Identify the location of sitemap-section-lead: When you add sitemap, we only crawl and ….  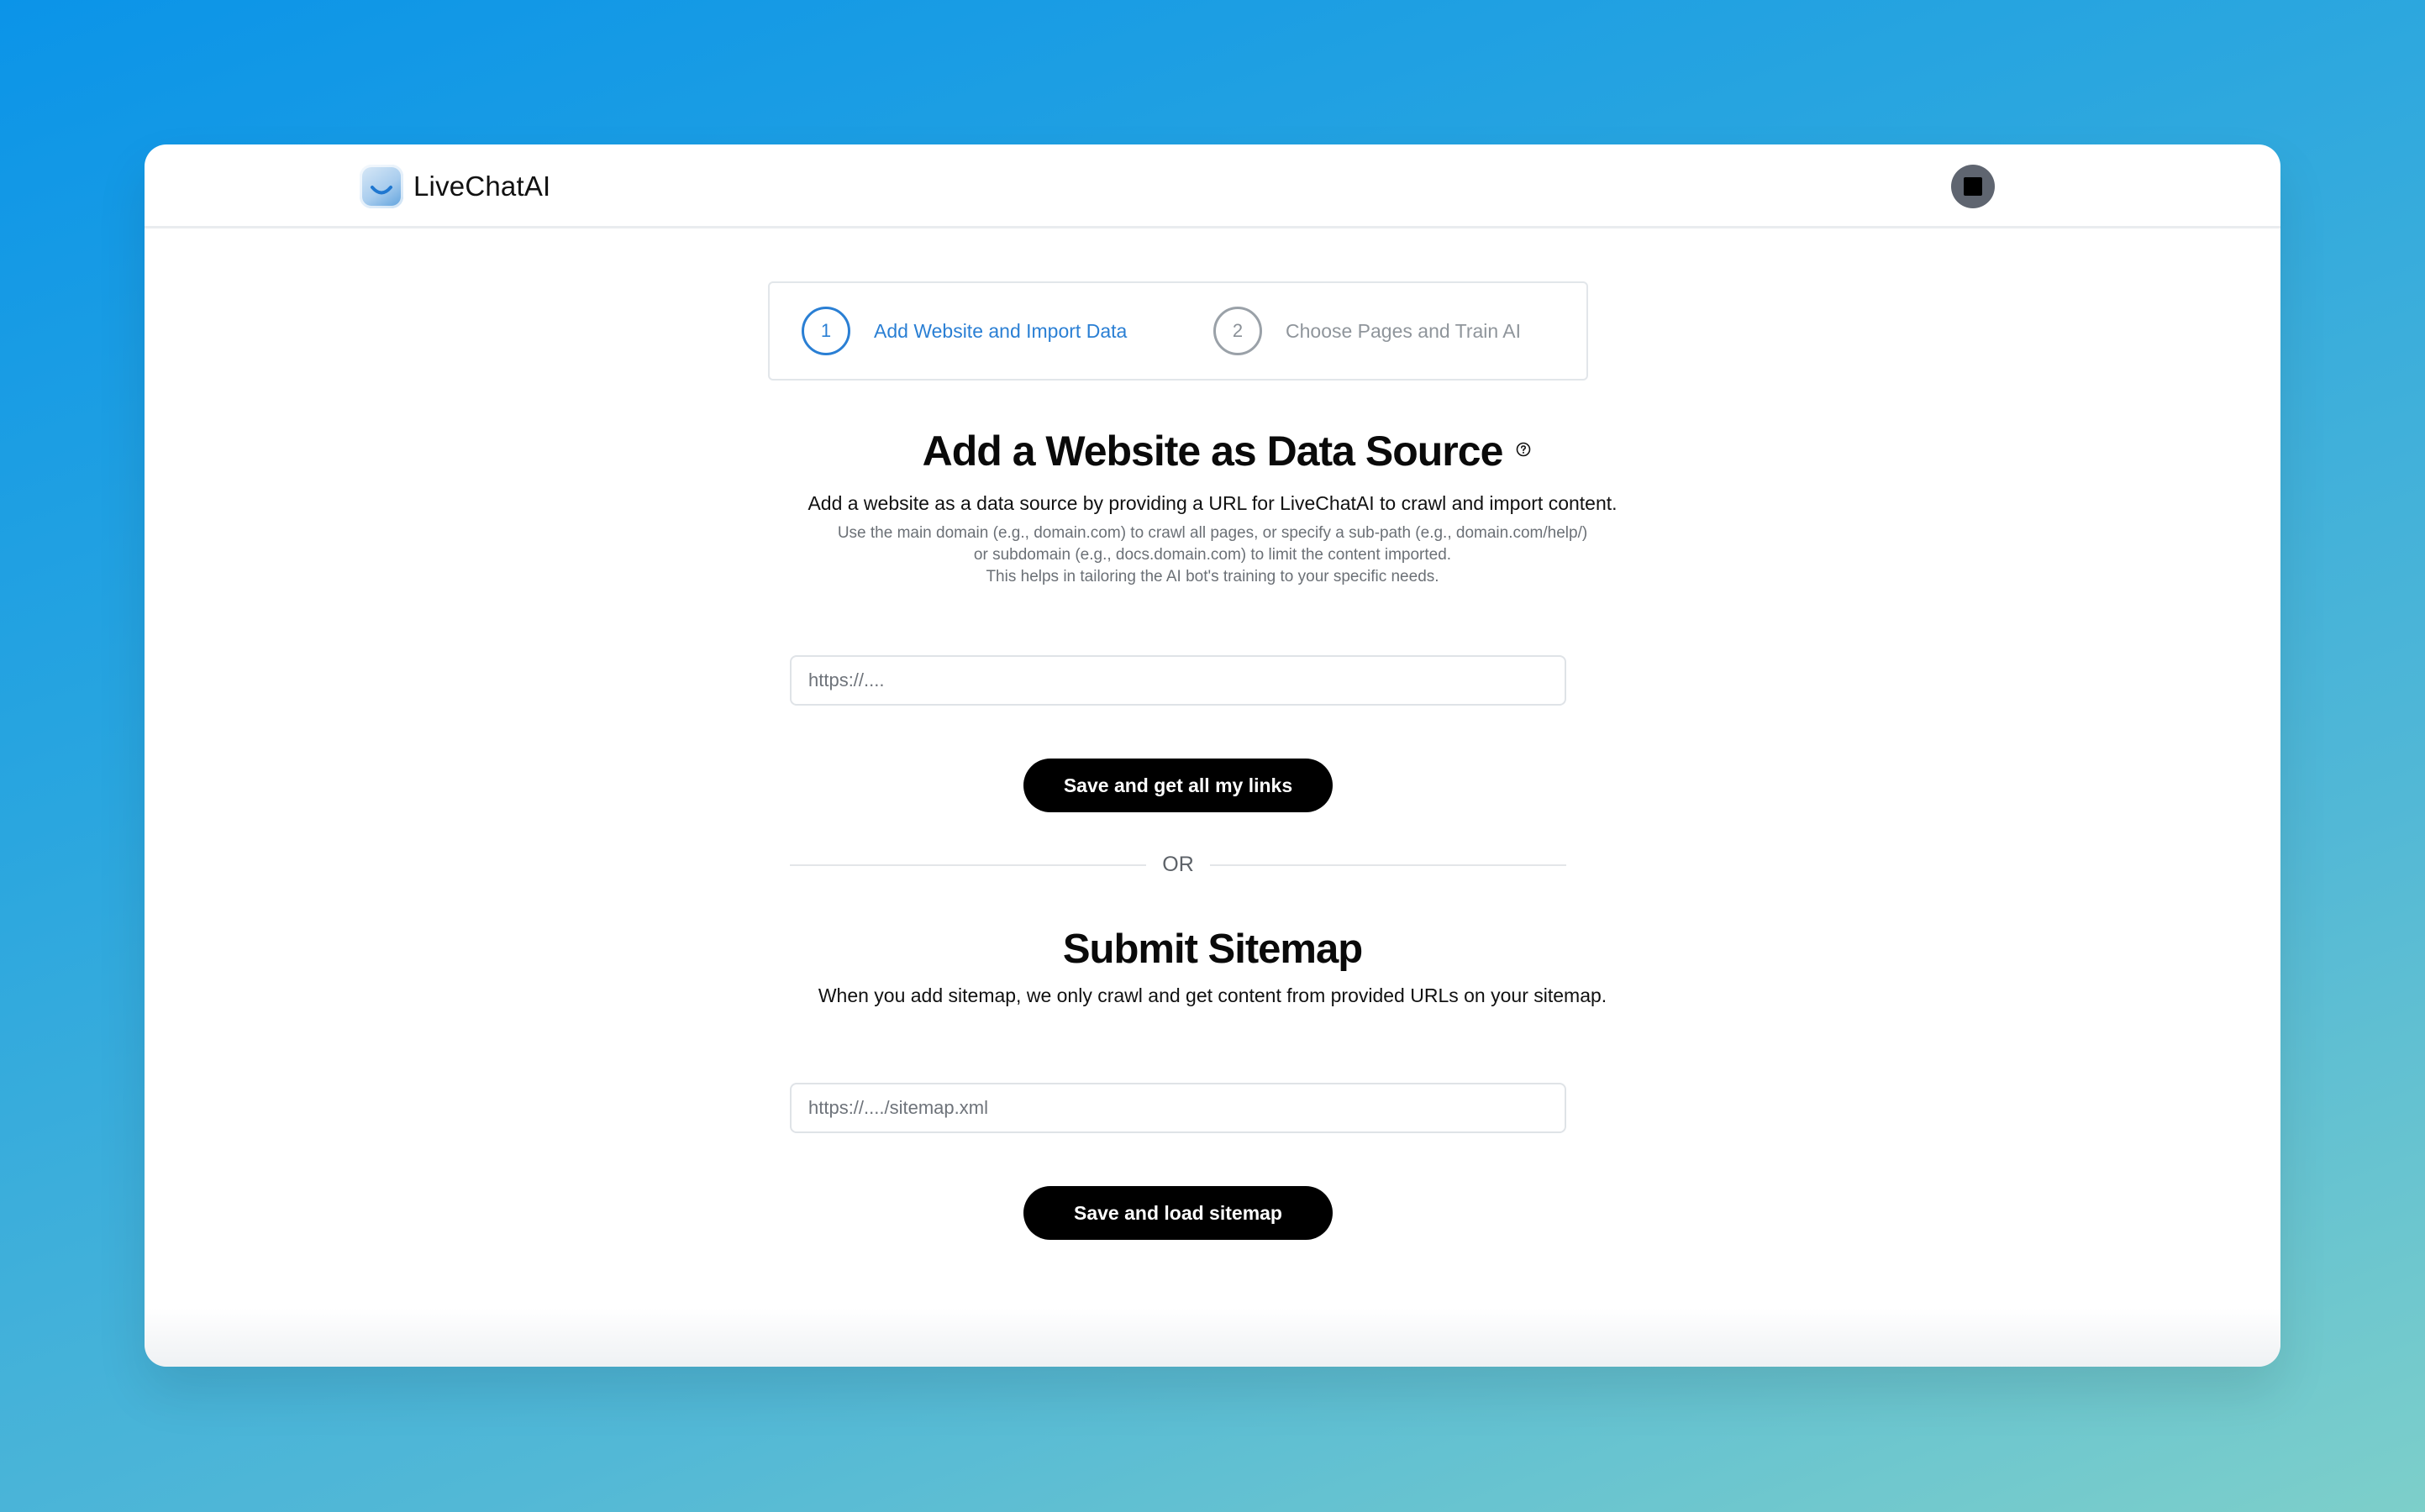
(1212, 995).